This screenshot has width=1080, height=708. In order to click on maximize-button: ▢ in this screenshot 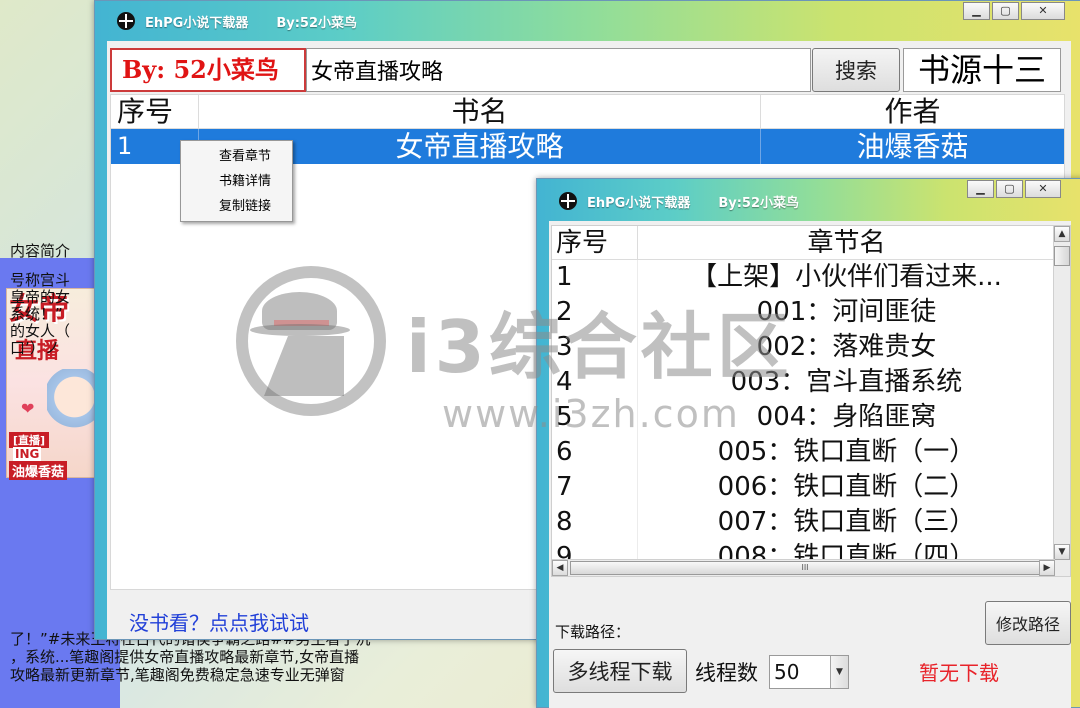, I will do `click(1005, 11)`.